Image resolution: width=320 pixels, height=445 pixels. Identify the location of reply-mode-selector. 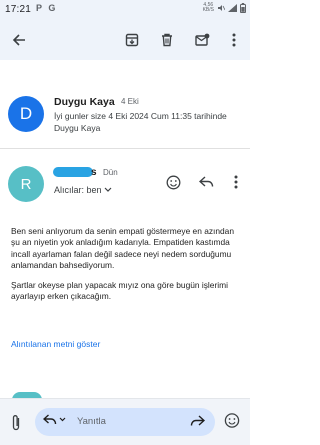
(54, 419).